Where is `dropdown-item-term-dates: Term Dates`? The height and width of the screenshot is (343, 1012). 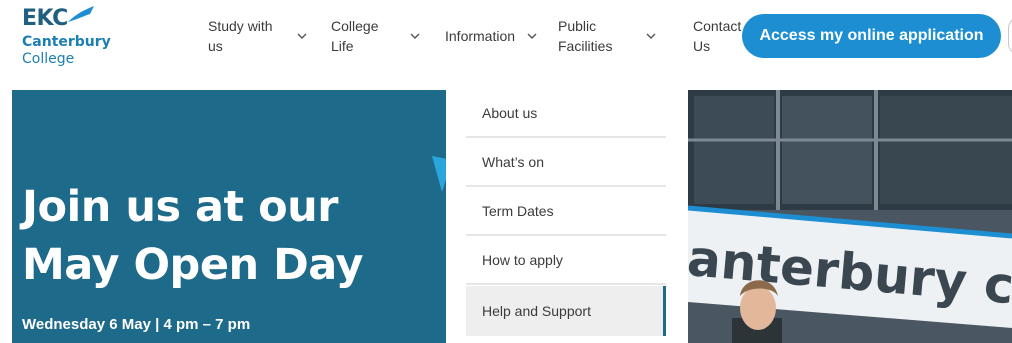
dropdown-item-term-dates: Term Dates is located at coordinates (566, 212).